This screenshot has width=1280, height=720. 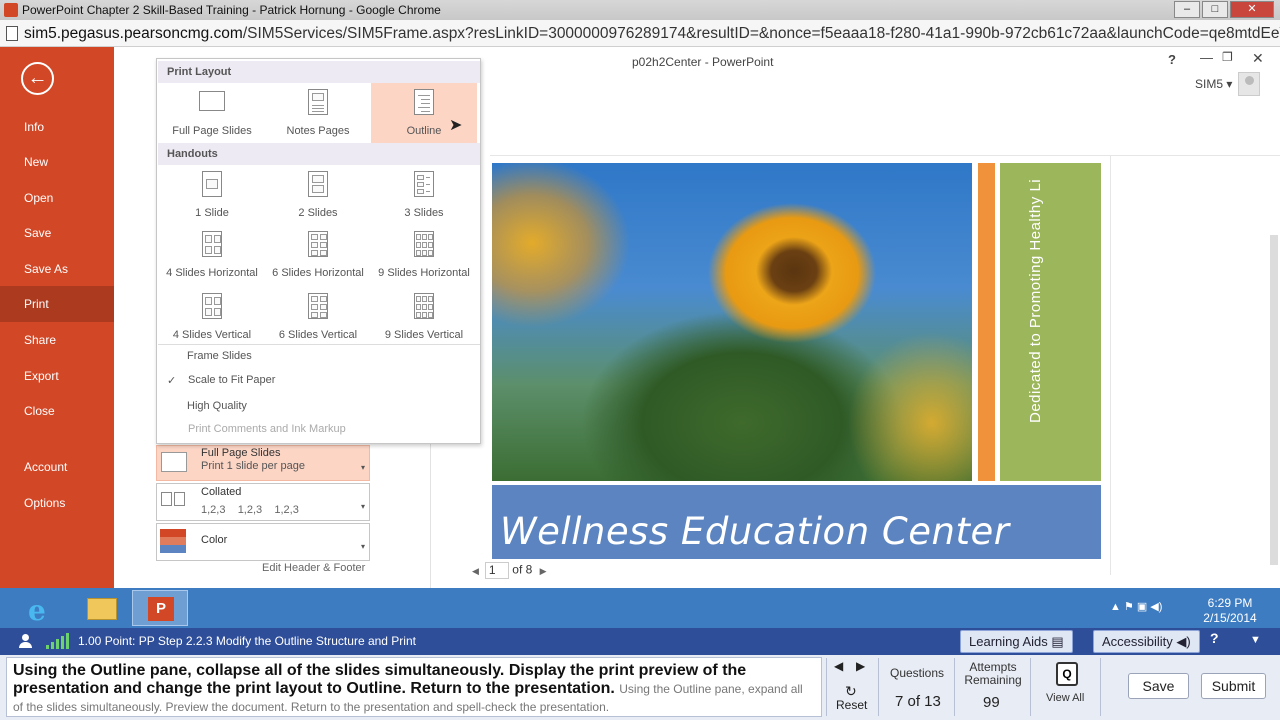 I want to click on backstage-item-info: Info, so click(x=57, y=127).